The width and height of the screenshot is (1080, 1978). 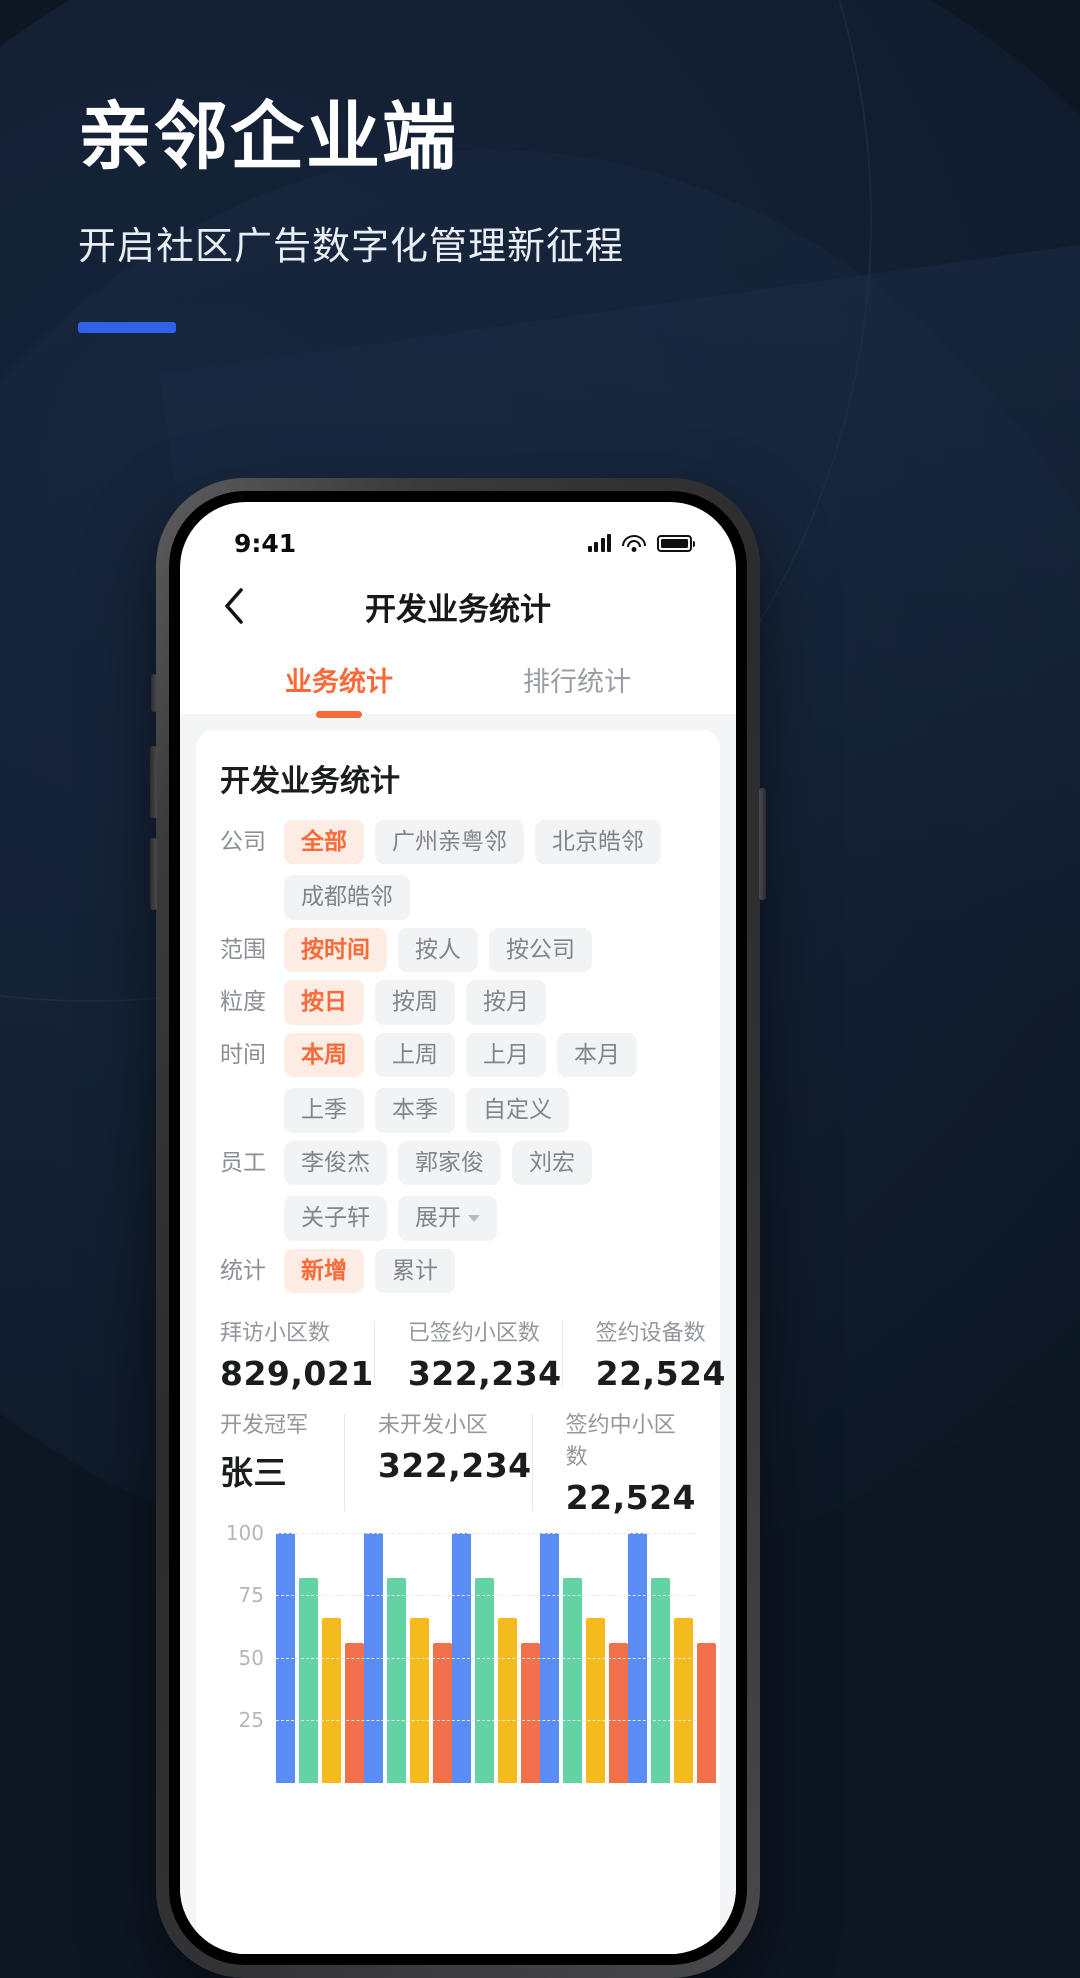 What do you see at coordinates (449, 1163) in the screenshot?
I see `chip-employee-guojiajun: 郭家俊` at bounding box center [449, 1163].